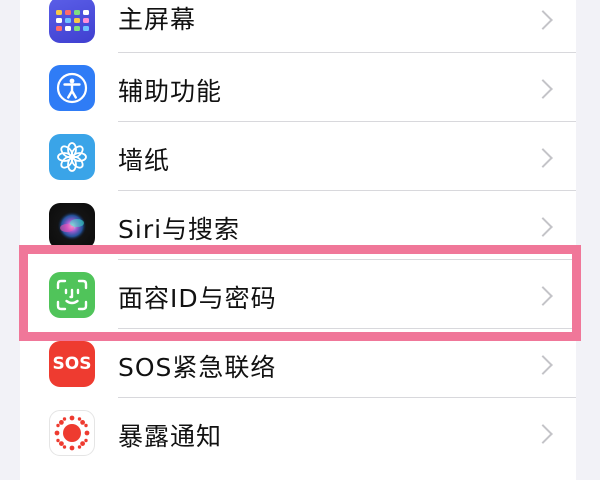  I want to click on wallpaper-icon, so click(72, 157).